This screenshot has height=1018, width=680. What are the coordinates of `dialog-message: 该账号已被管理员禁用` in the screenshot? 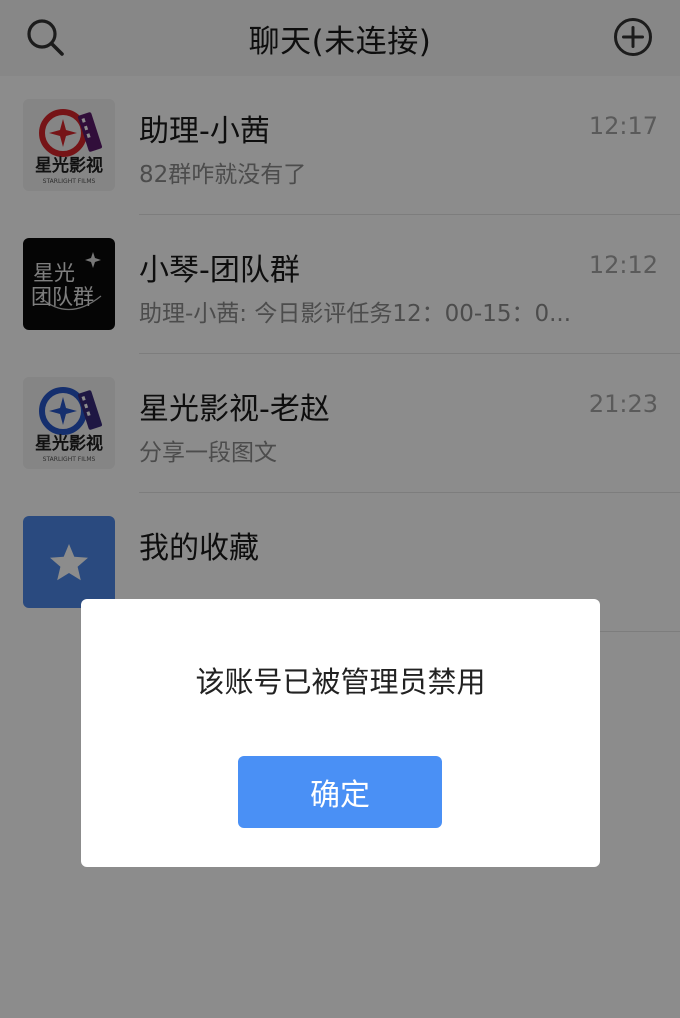 It's located at (340, 682).